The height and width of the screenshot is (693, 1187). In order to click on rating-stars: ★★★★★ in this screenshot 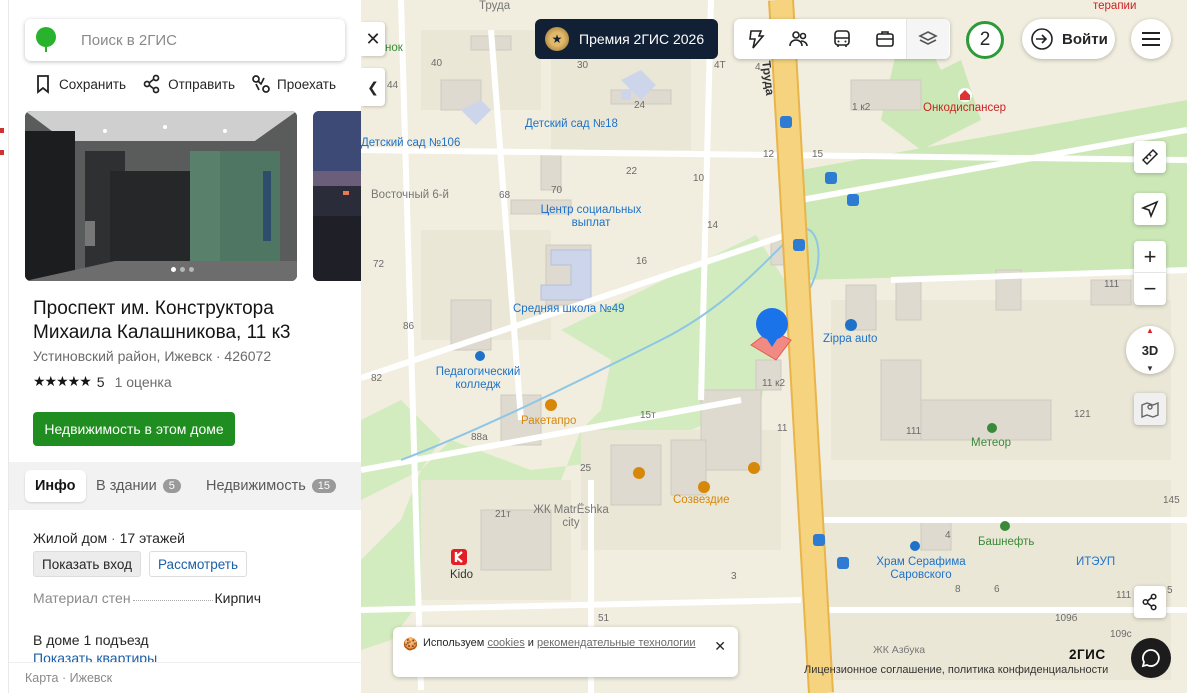, I will do `click(62, 381)`.